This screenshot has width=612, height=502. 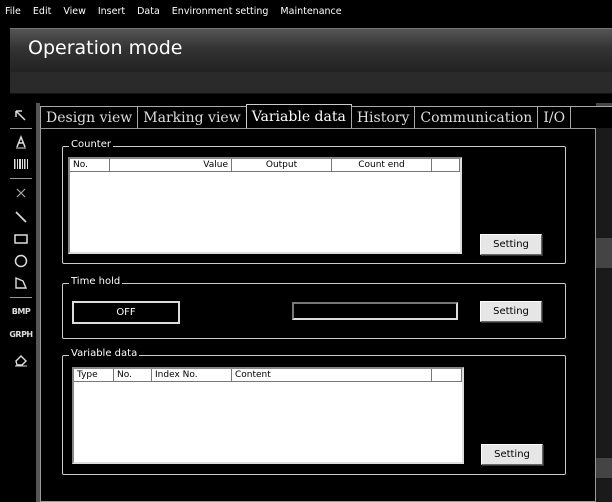 I want to click on tab-variable-data: Variable data, so click(x=298, y=116).